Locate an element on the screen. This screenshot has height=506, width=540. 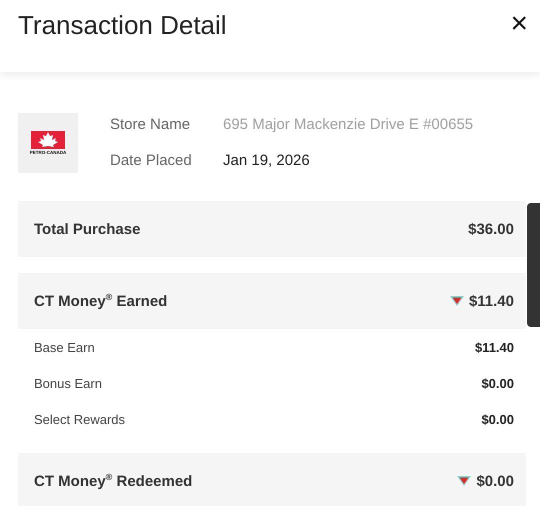
window-title: Transaction Detail is located at coordinates (122, 25).